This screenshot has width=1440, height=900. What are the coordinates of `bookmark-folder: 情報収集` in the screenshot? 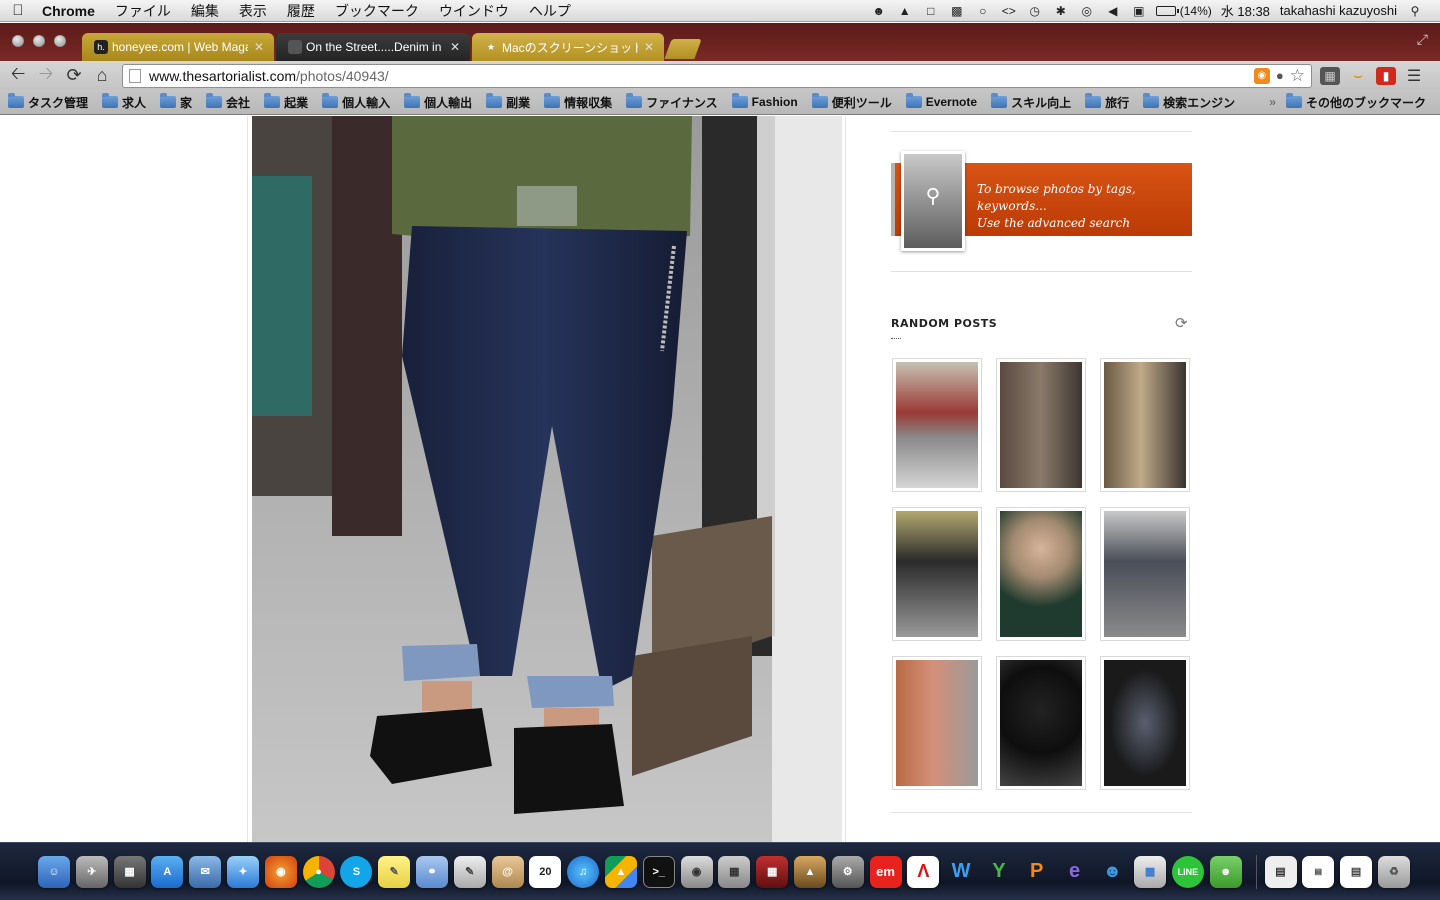 It's located at (578, 102).